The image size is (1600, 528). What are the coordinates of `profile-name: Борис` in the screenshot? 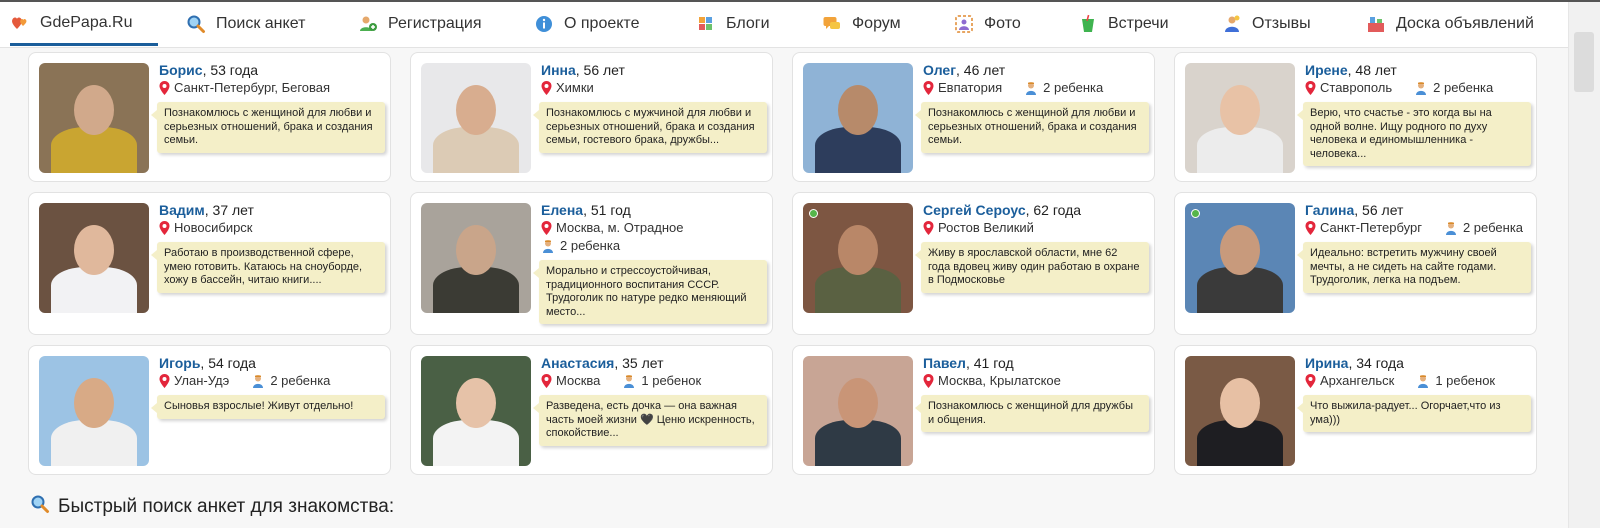 It's located at (181, 70).